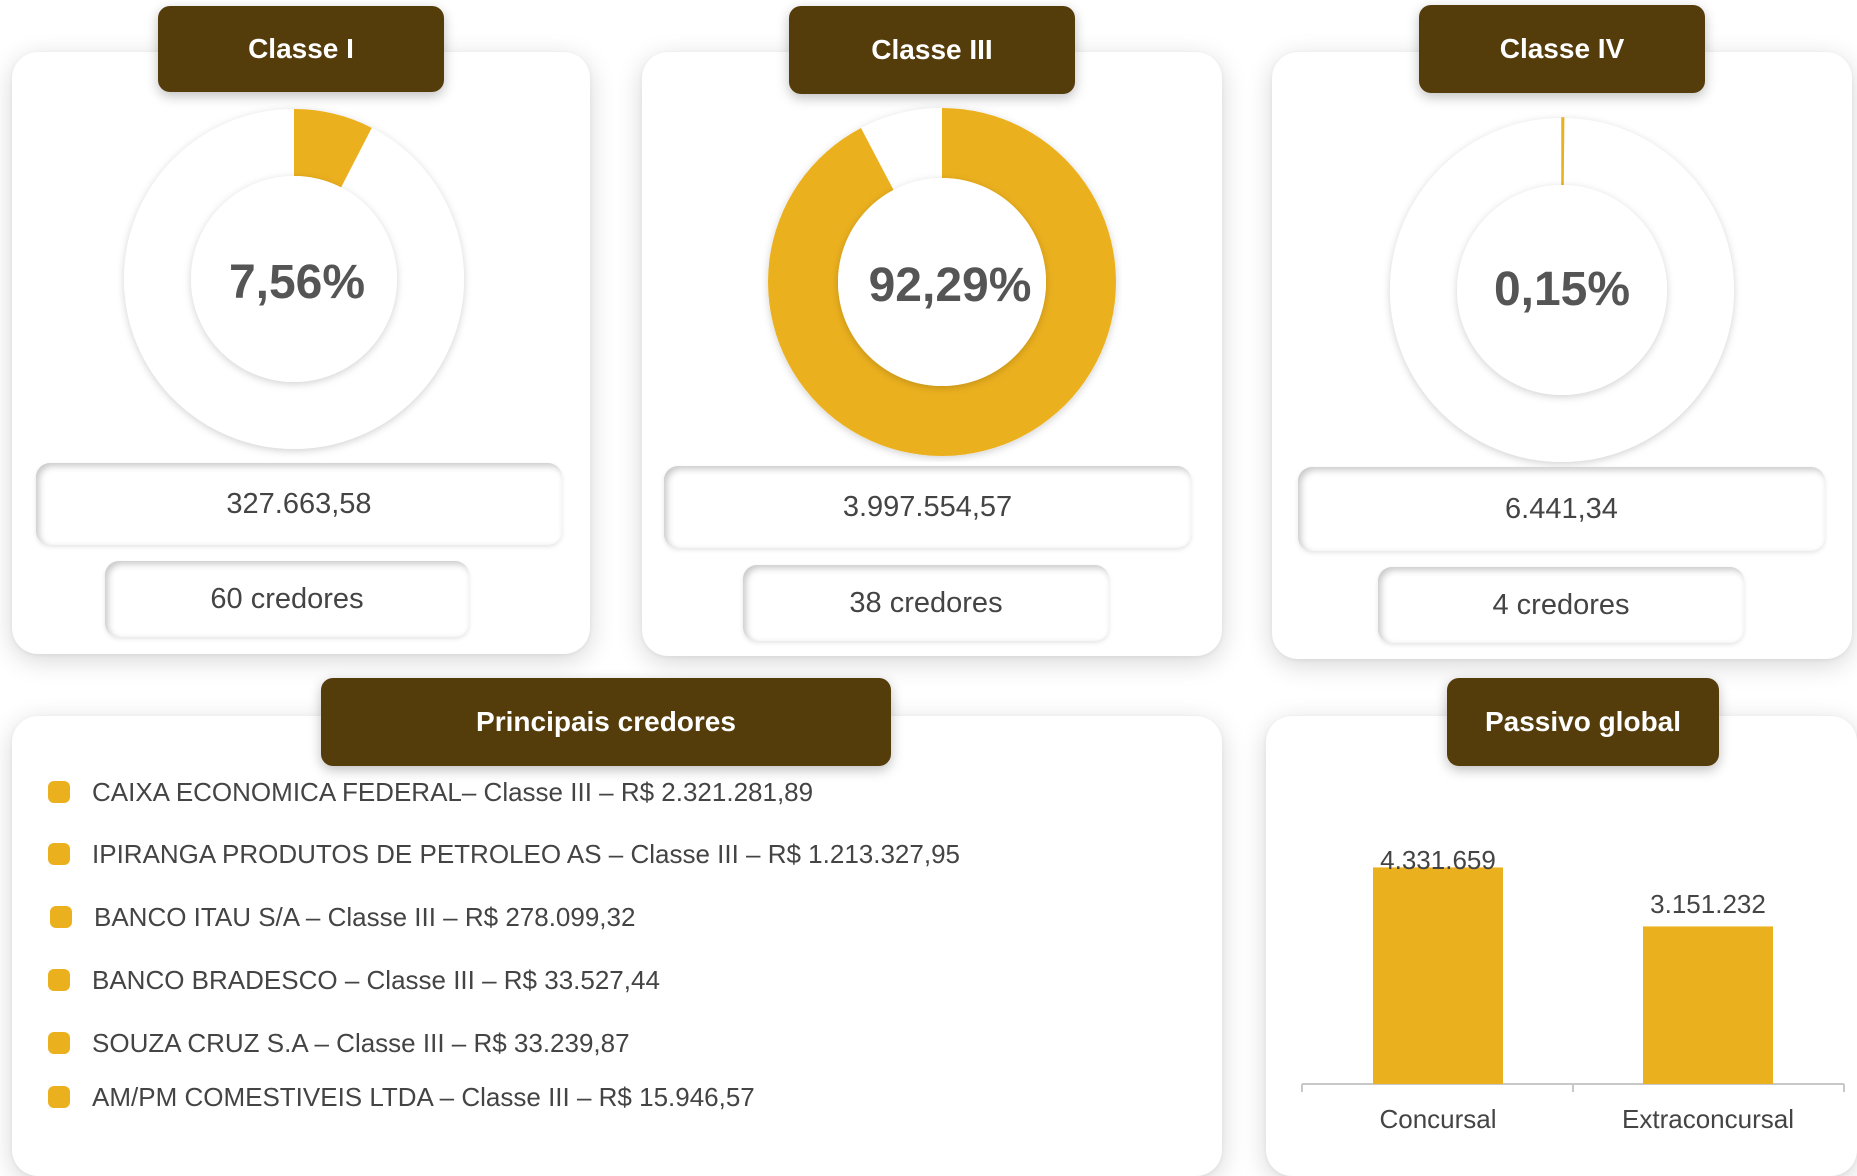 This screenshot has height=1176, width=1857. What do you see at coordinates (297, 282) in the screenshot?
I see `class-1-percent: 7,56%` at bounding box center [297, 282].